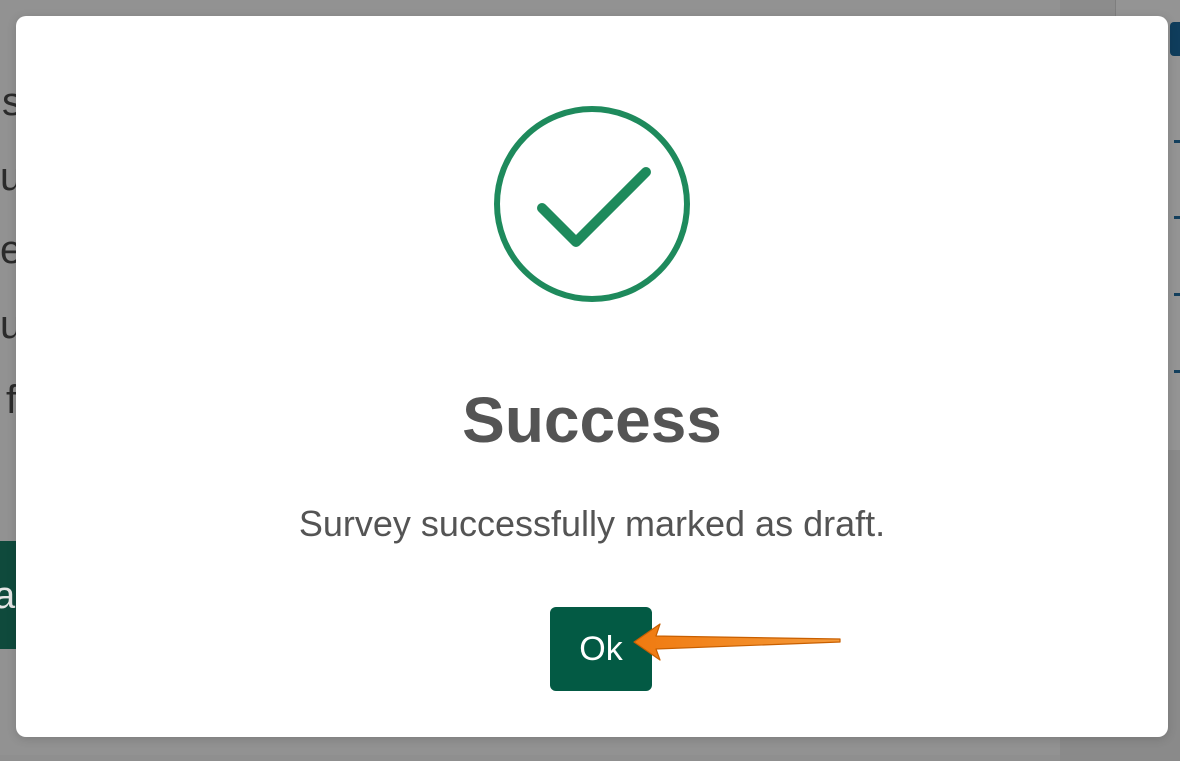 This screenshot has height=761, width=1180. Describe the element at coordinates (592, 204) in the screenshot. I see `success-check-icon` at that location.